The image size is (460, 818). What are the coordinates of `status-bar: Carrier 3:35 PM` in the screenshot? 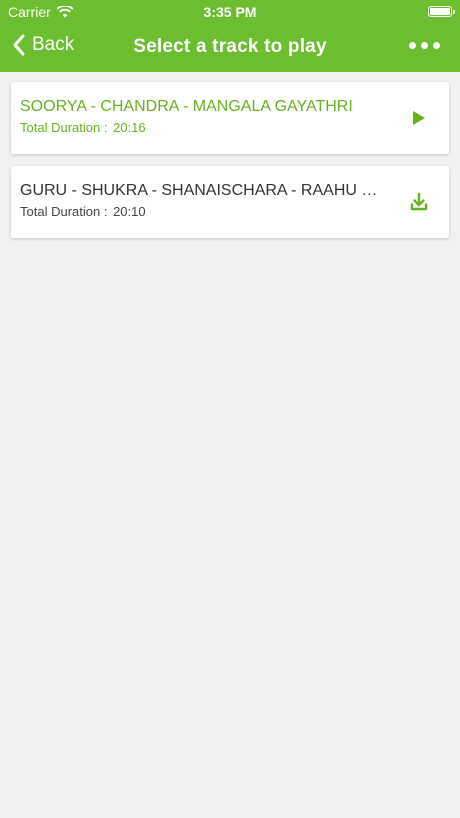 It's located at (230, 12).